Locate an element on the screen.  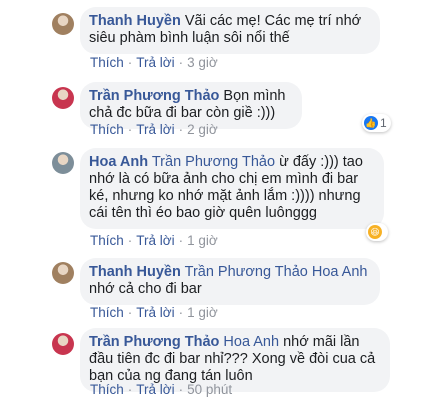
reaction-count: 1 is located at coordinates (383, 123).